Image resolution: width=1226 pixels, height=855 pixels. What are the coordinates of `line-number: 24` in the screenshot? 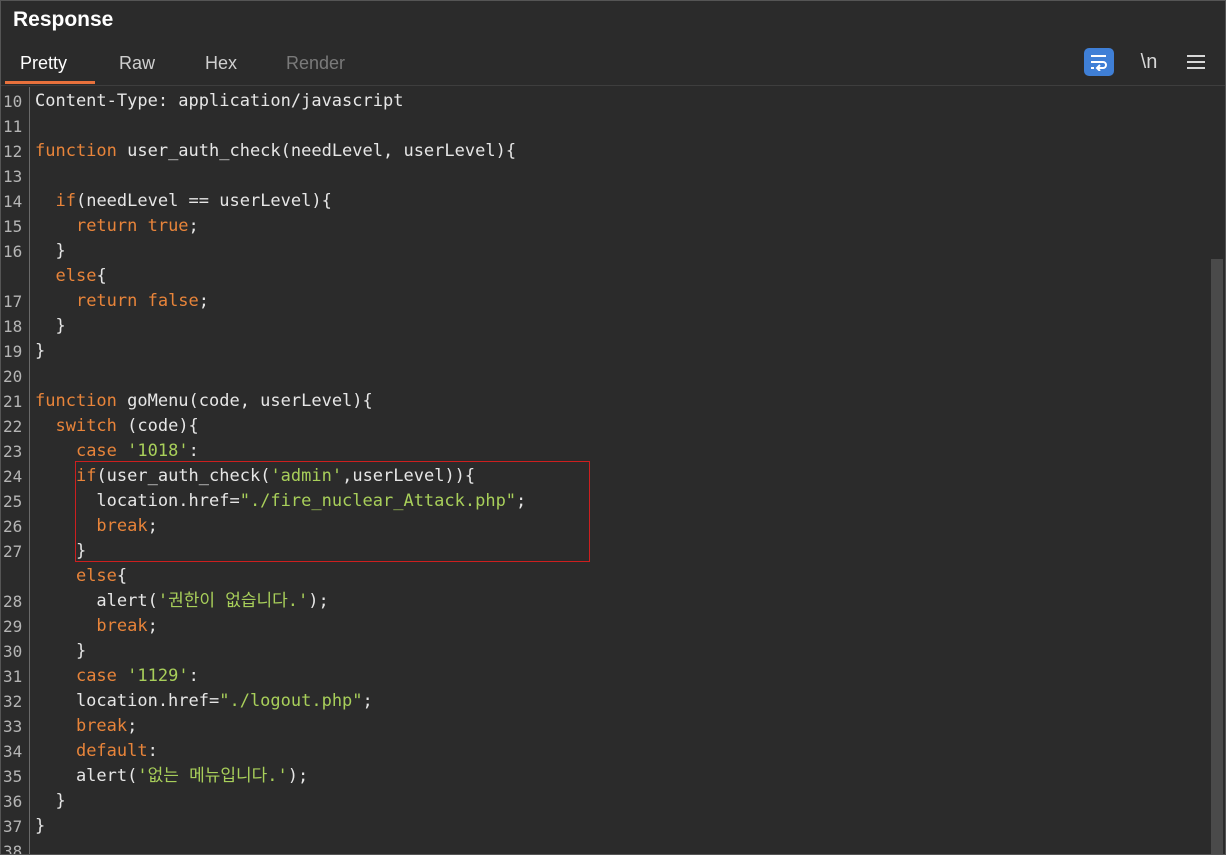 It's located at (13, 476).